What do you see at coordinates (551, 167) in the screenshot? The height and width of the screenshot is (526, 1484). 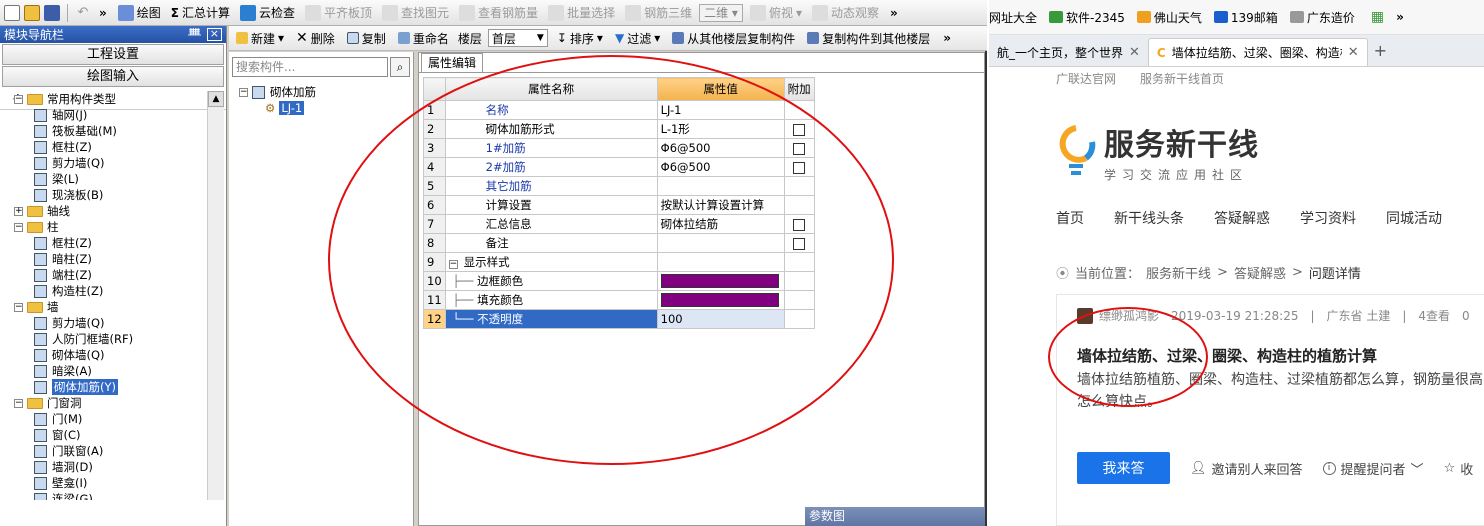 I see `property-name-cell: 2#加筋` at bounding box center [551, 167].